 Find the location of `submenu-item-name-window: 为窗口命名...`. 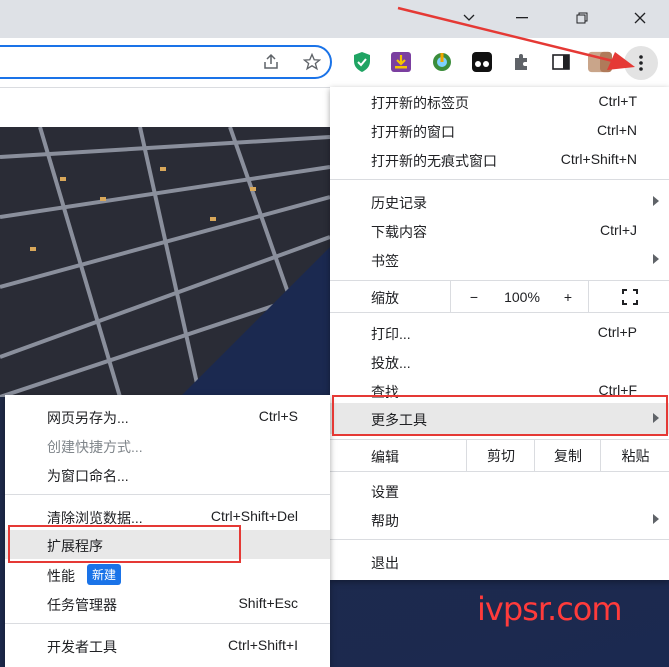

submenu-item-name-window: 为窗口命名... is located at coordinates (167, 474).